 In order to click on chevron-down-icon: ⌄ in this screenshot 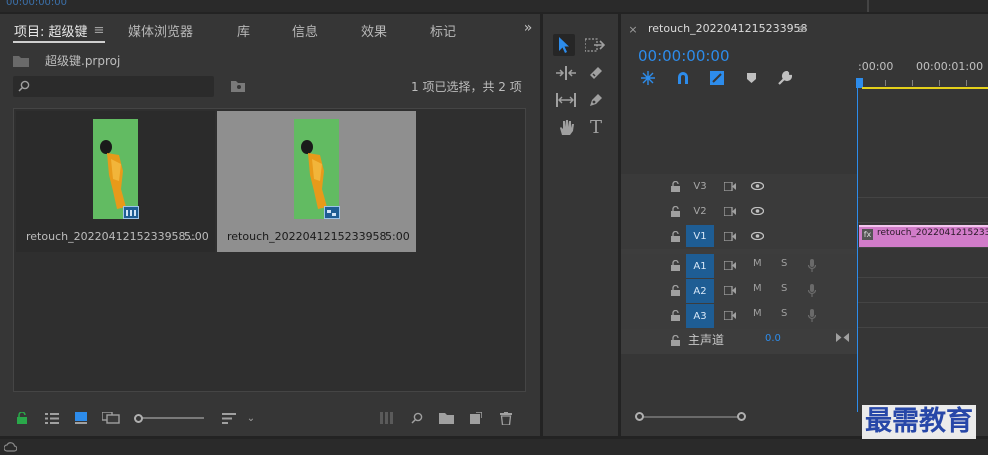, I will do `click(251, 418)`.